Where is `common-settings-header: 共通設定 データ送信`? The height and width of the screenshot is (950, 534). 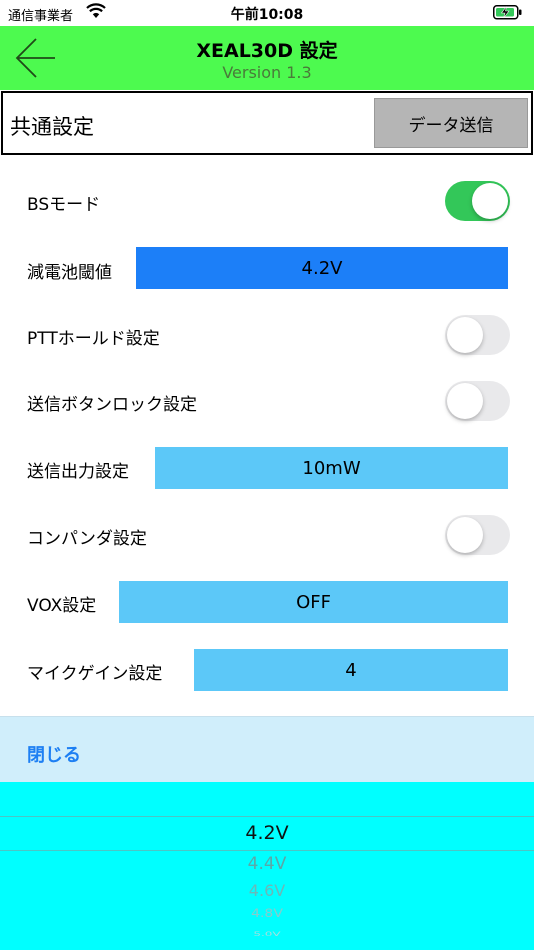
common-settings-header: 共通設定 データ送信 is located at coordinates (267, 123).